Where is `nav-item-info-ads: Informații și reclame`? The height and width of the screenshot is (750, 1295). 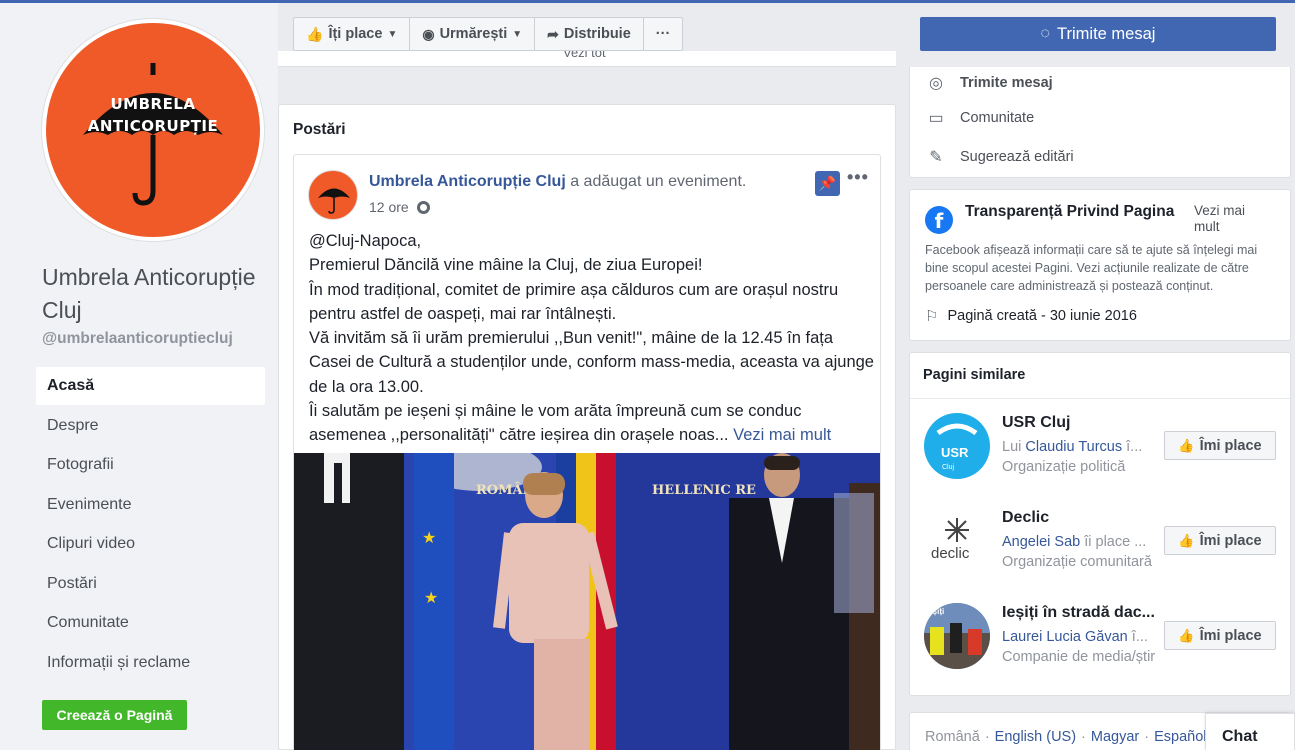 nav-item-info-ads: Informații și reclame is located at coordinates (150, 663).